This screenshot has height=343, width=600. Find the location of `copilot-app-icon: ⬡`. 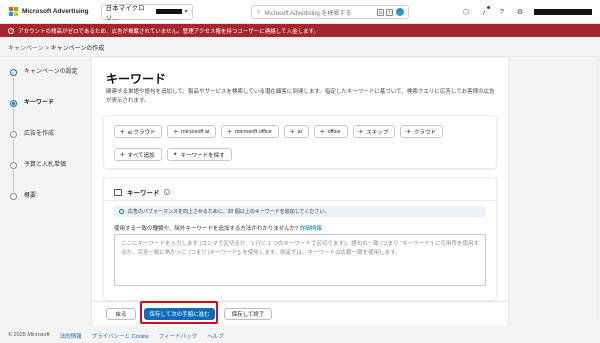

copilot-app-icon: ⬡ is located at coordinates (466, 12).